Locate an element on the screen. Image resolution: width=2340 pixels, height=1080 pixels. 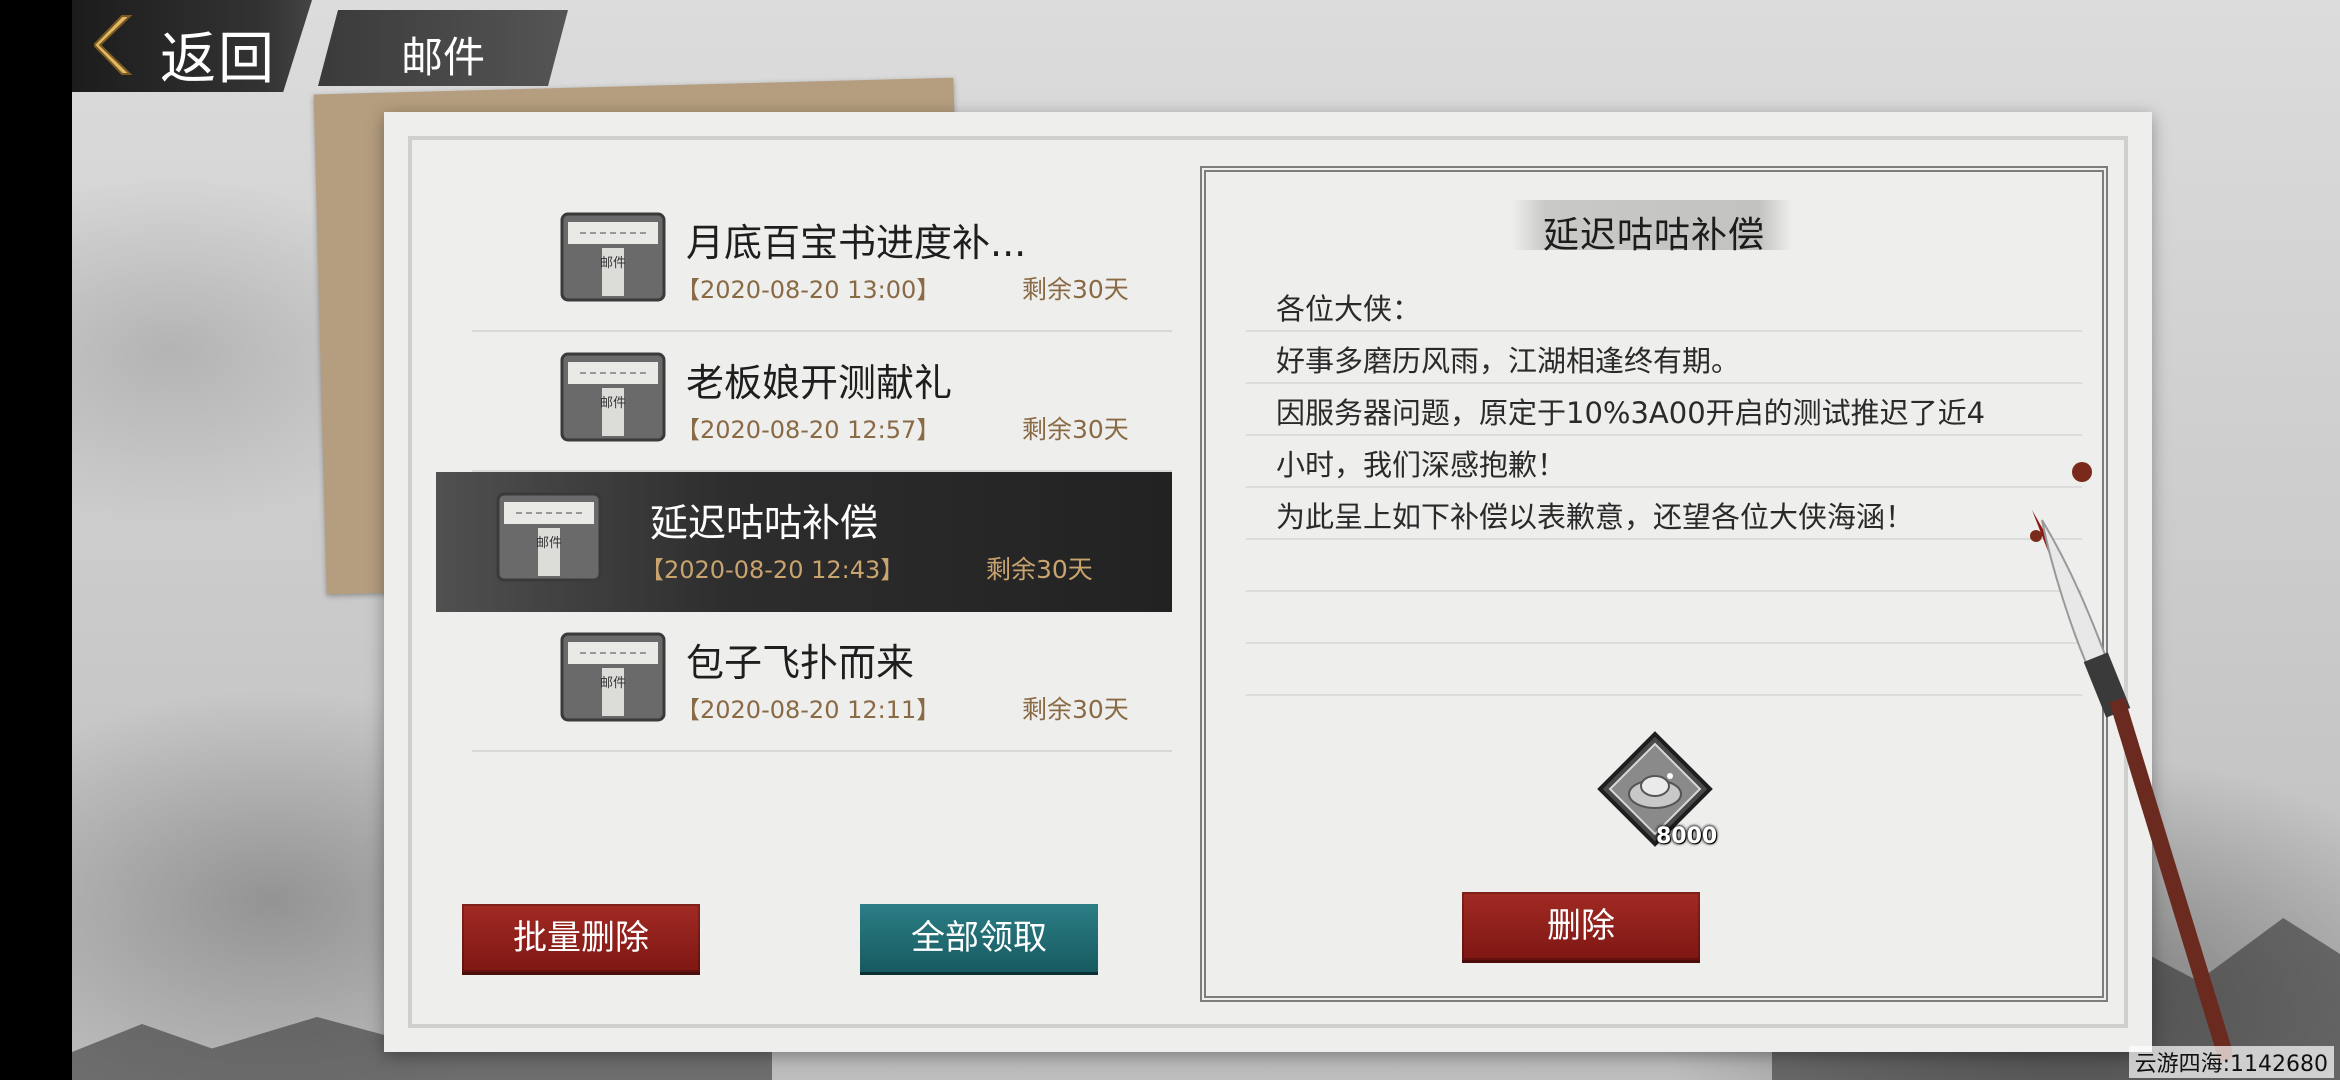
mail-date: 【2020-08-20 13:00】 is located at coordinates (808, 290).